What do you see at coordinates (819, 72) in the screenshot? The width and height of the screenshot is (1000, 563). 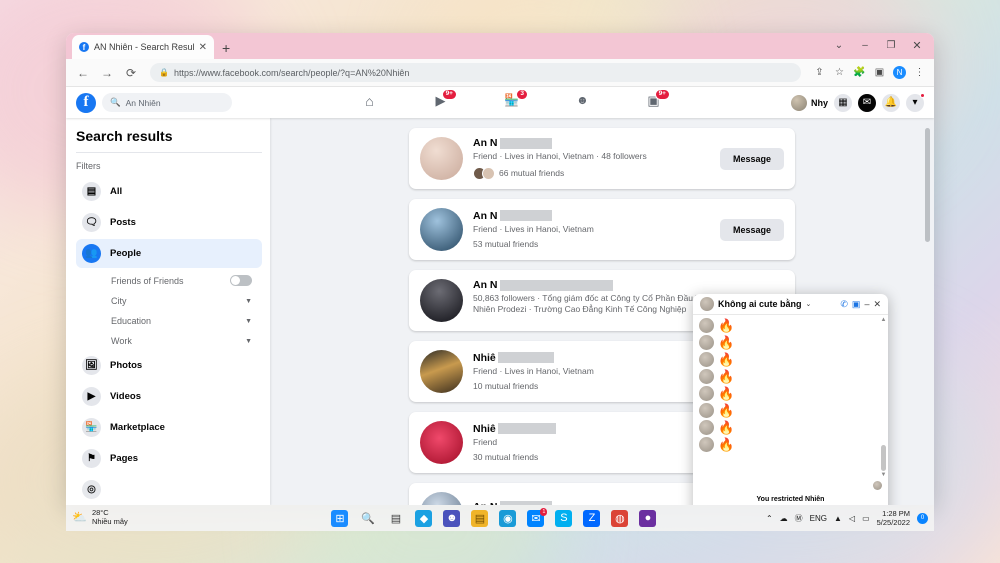 I see `share-icon: ⇪` at bounding box center [819, 72].